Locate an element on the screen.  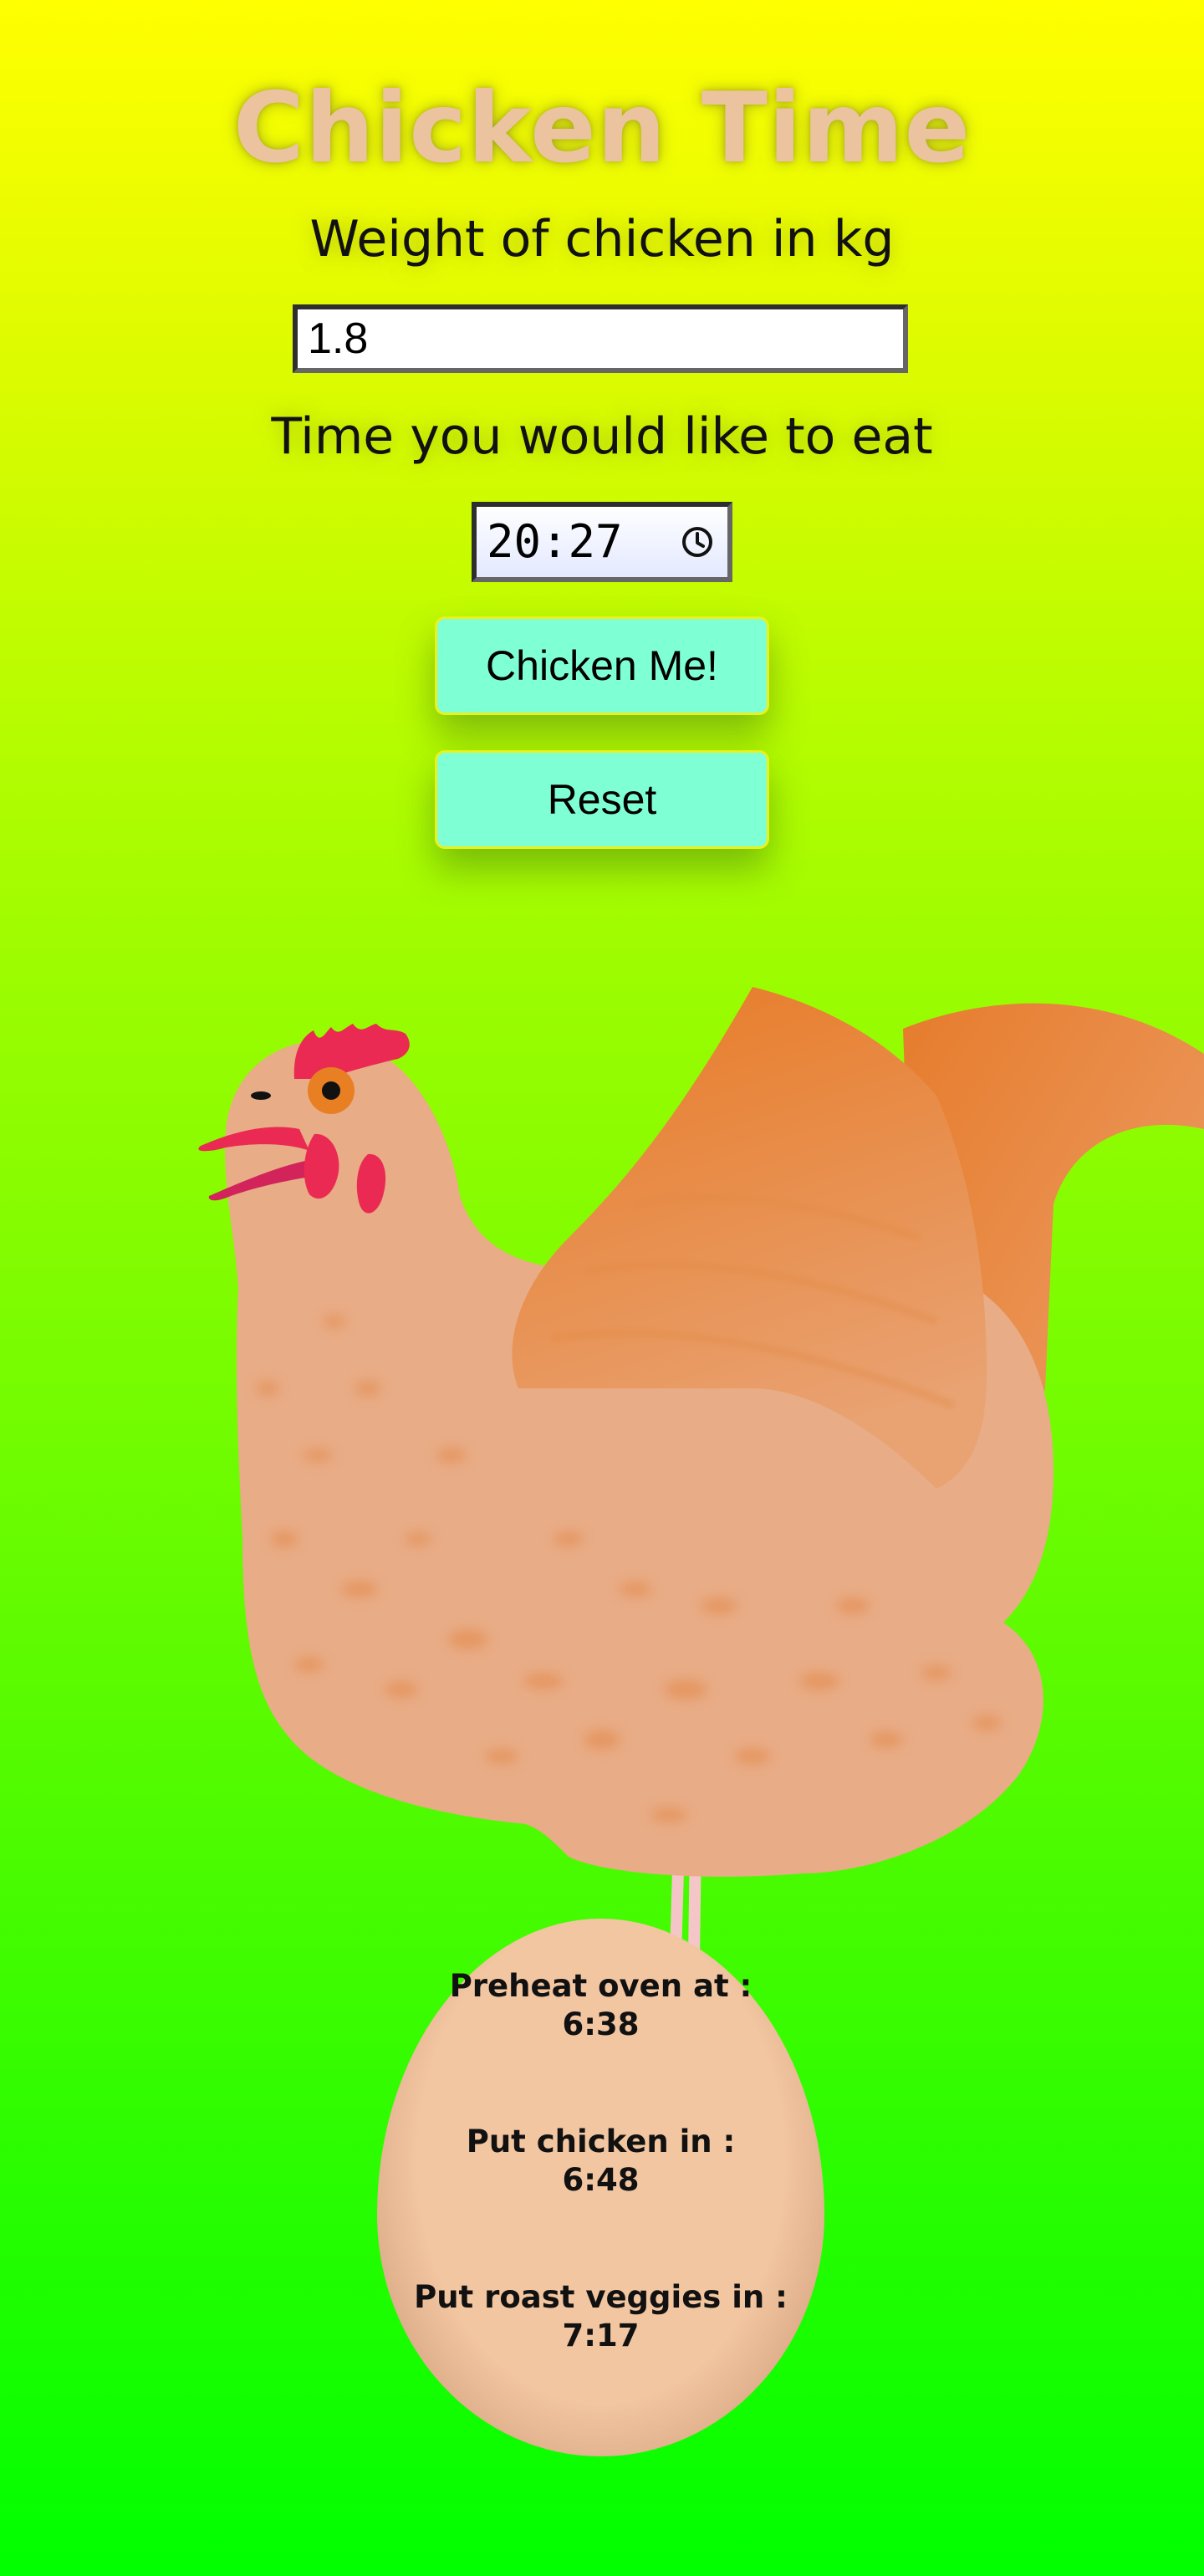
veggies-time: 7:17 is located at coordinates (601, 2336).